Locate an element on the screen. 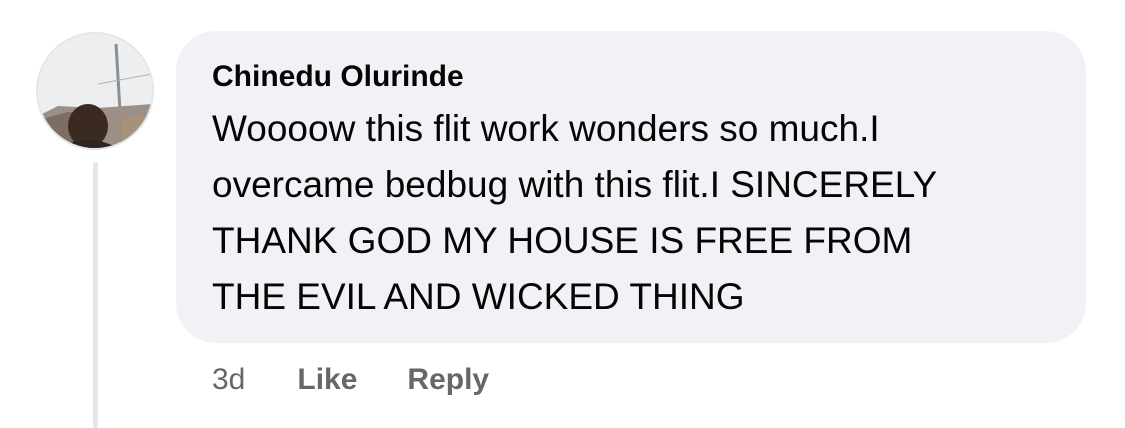 The width and height of the screenshot is (1125, 428). comment-author: Chinedu Olurinde is located at coordinates (631, 77).